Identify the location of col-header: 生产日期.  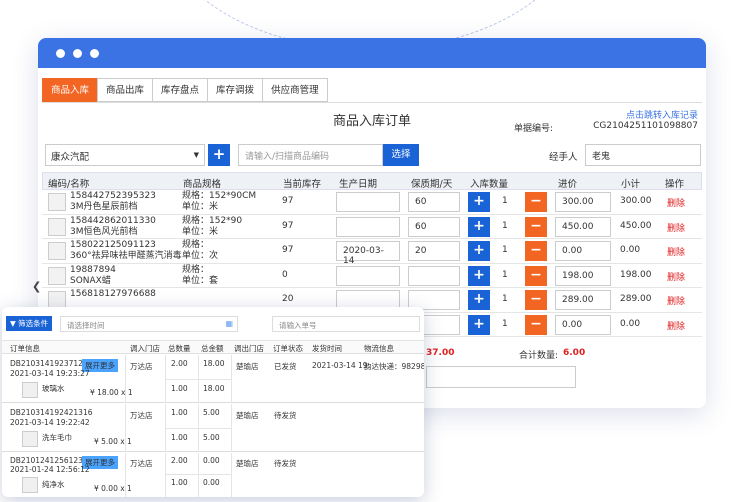
(358, 184).